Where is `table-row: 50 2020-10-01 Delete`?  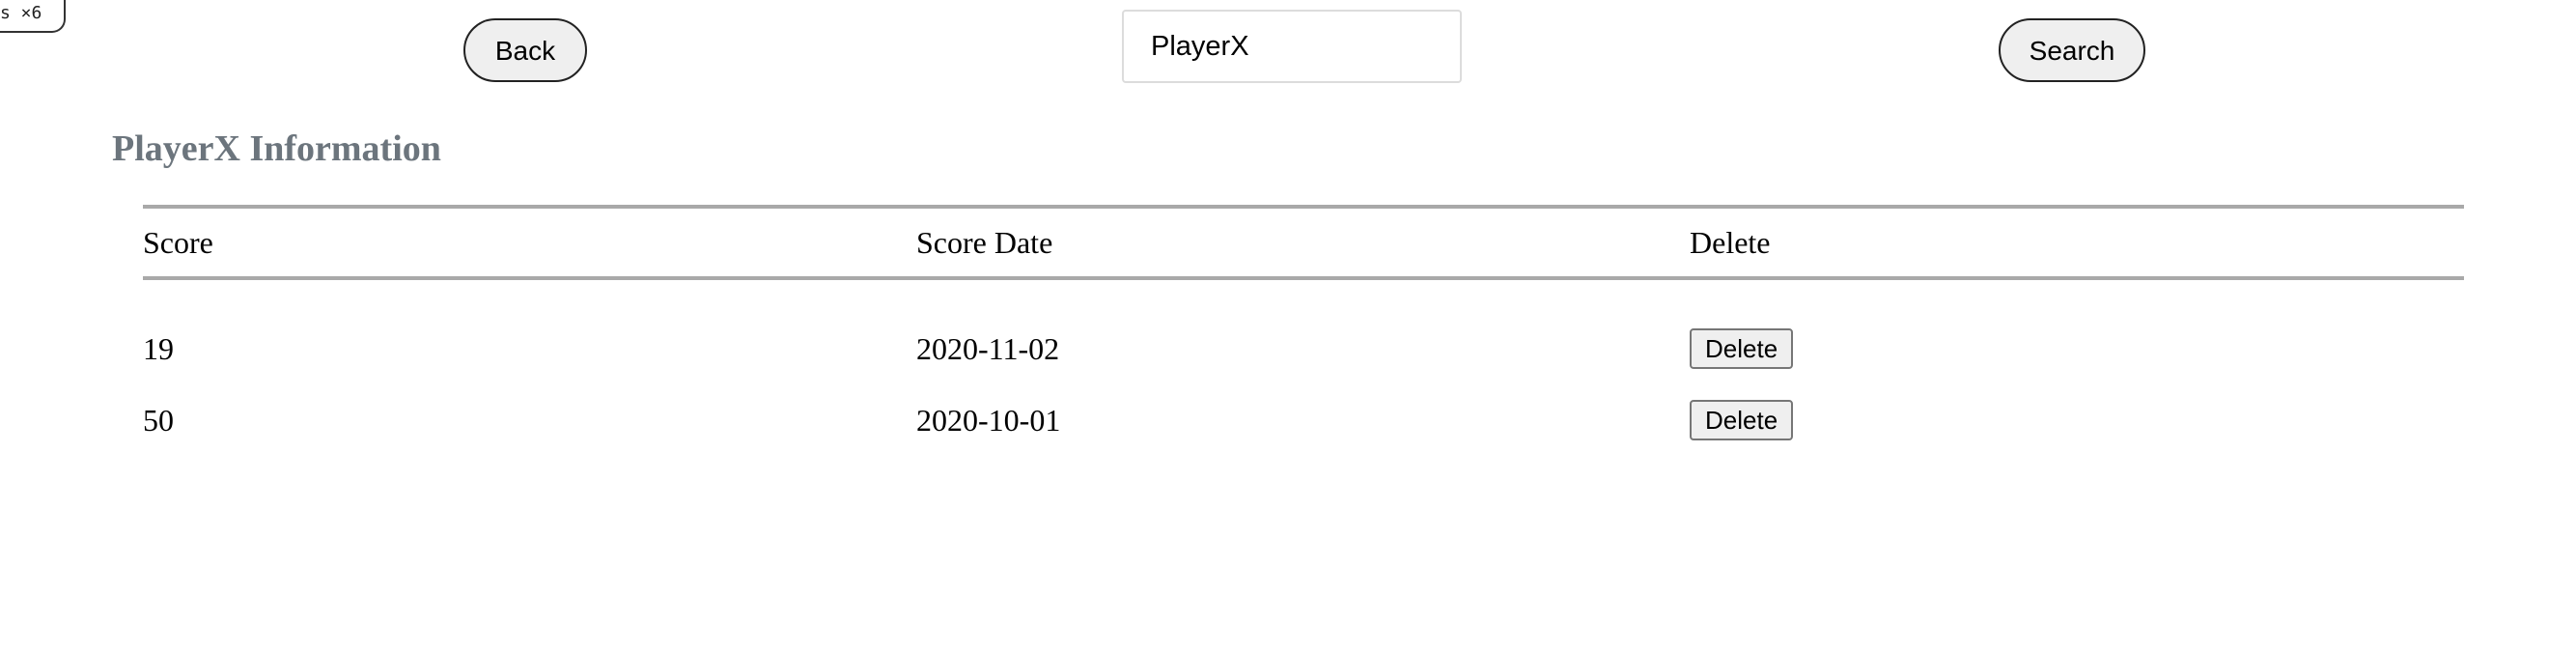
table-row: 50 2020-10-01 Delete is located at coordinates (1304, 420).